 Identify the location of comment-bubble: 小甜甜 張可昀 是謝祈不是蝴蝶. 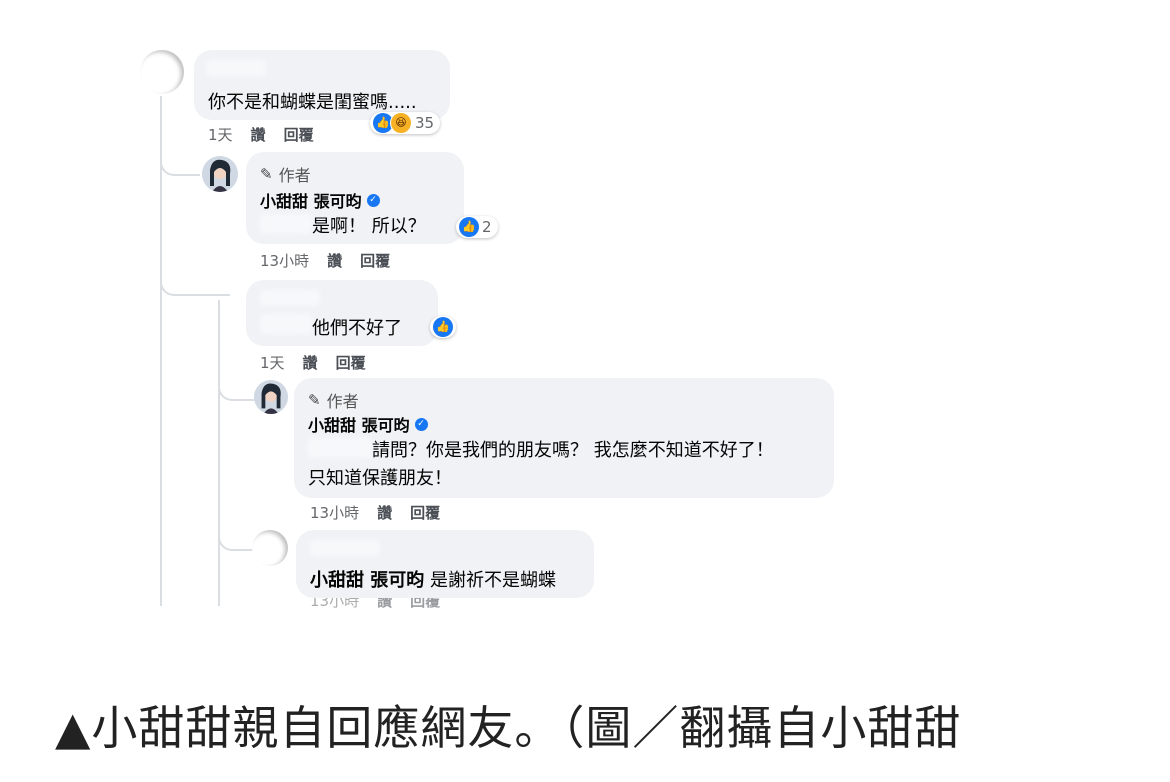
(445, 564).